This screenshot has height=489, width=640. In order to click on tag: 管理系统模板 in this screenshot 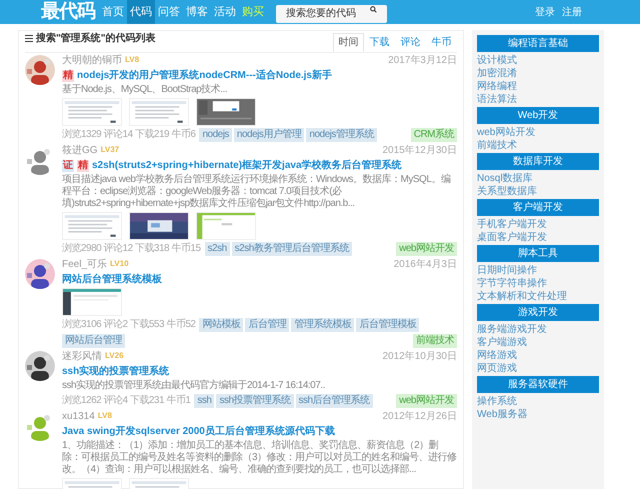, I will do `click(322, 325)`.